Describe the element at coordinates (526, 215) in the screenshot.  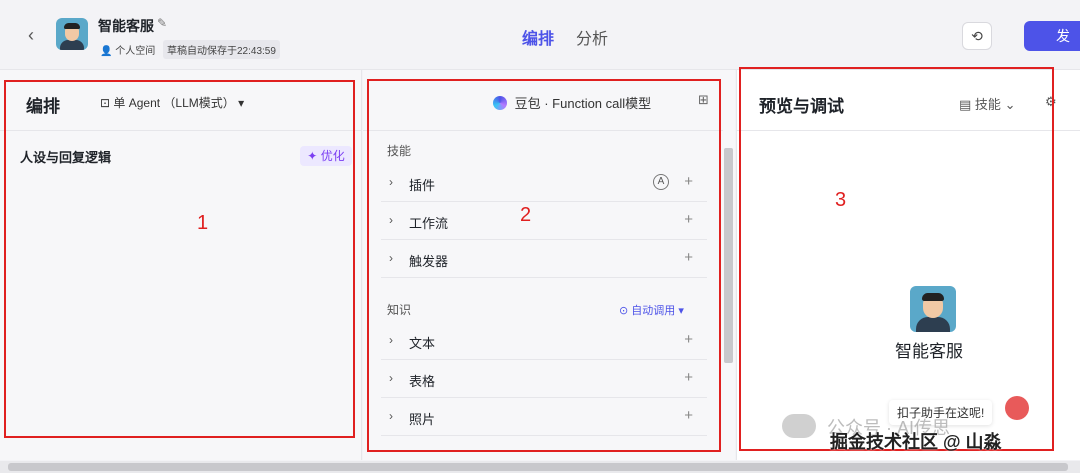
I see `annotation-label-2: 2` at that location.